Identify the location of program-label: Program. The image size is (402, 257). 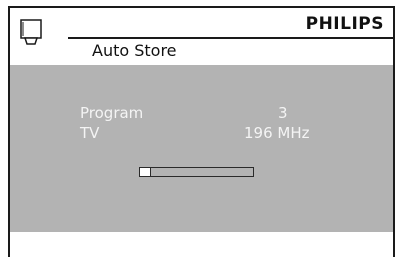
(112, 113).